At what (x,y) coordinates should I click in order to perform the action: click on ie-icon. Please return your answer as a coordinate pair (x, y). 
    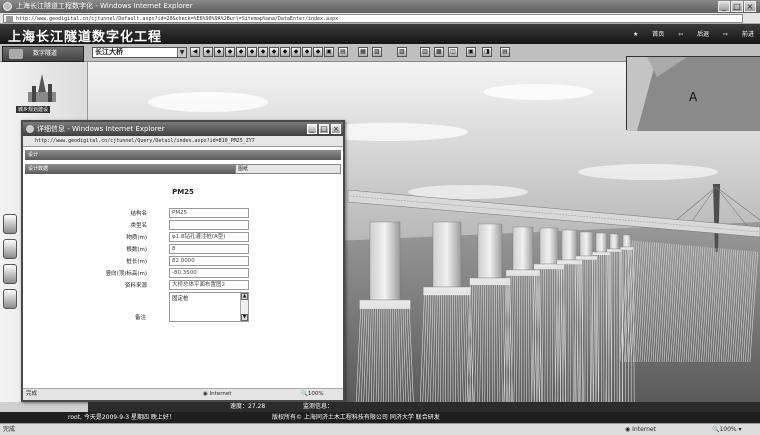
    Looking at the image, I should click on (7, 6).